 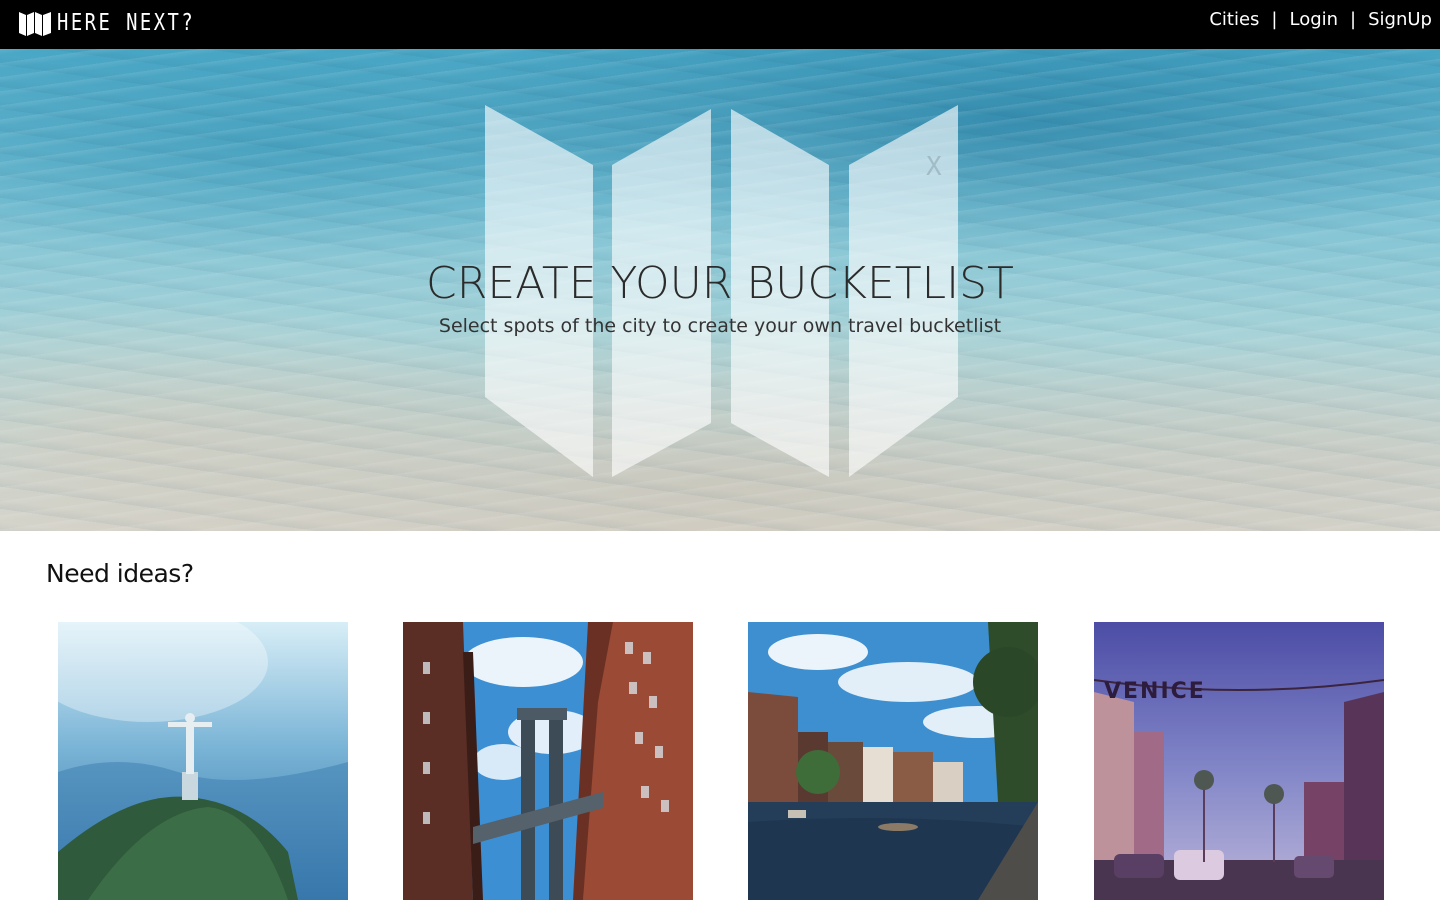 I want to click on top-navbar: HERE NEXT? Cities | Login | SignUp, so click(x=720, y=24).